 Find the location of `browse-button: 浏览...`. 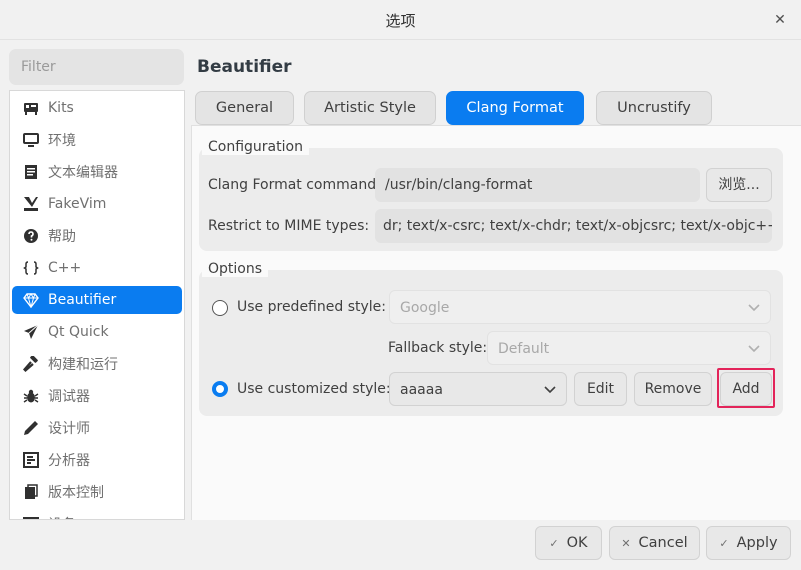

browse-button: 浏览... is located at coordinates (739, 185).